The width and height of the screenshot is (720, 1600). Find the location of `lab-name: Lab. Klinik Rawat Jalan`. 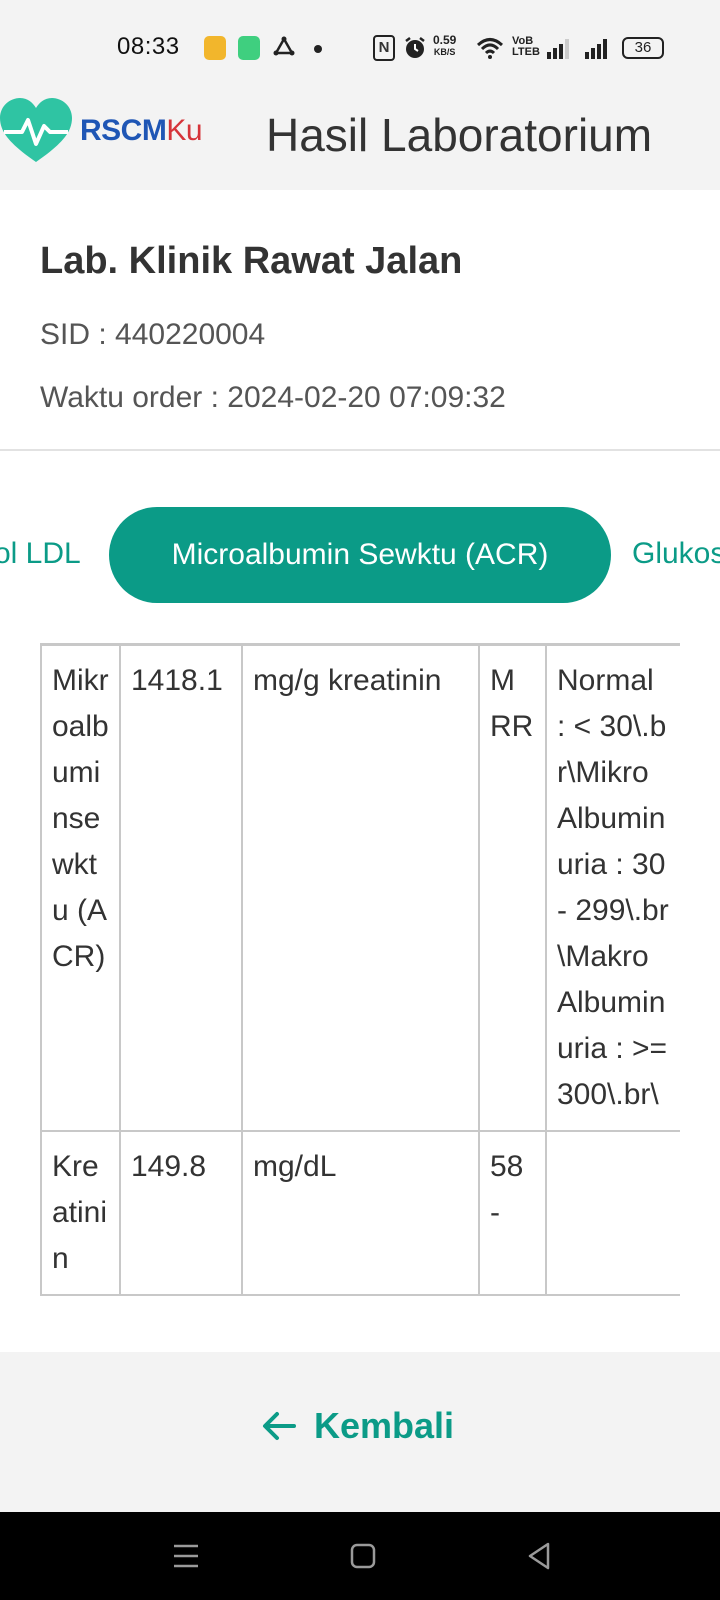

lab-name: Lab. Klinik Rawat Jalan is located at coordinates (251, 261).